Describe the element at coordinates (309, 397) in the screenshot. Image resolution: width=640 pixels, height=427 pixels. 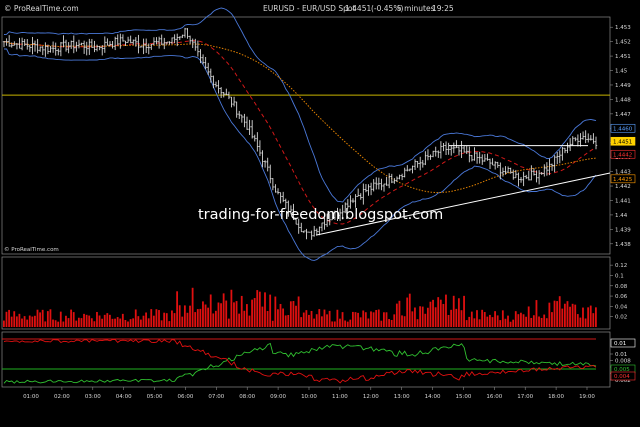
I see `time-tick-label: 10:00` at that location.